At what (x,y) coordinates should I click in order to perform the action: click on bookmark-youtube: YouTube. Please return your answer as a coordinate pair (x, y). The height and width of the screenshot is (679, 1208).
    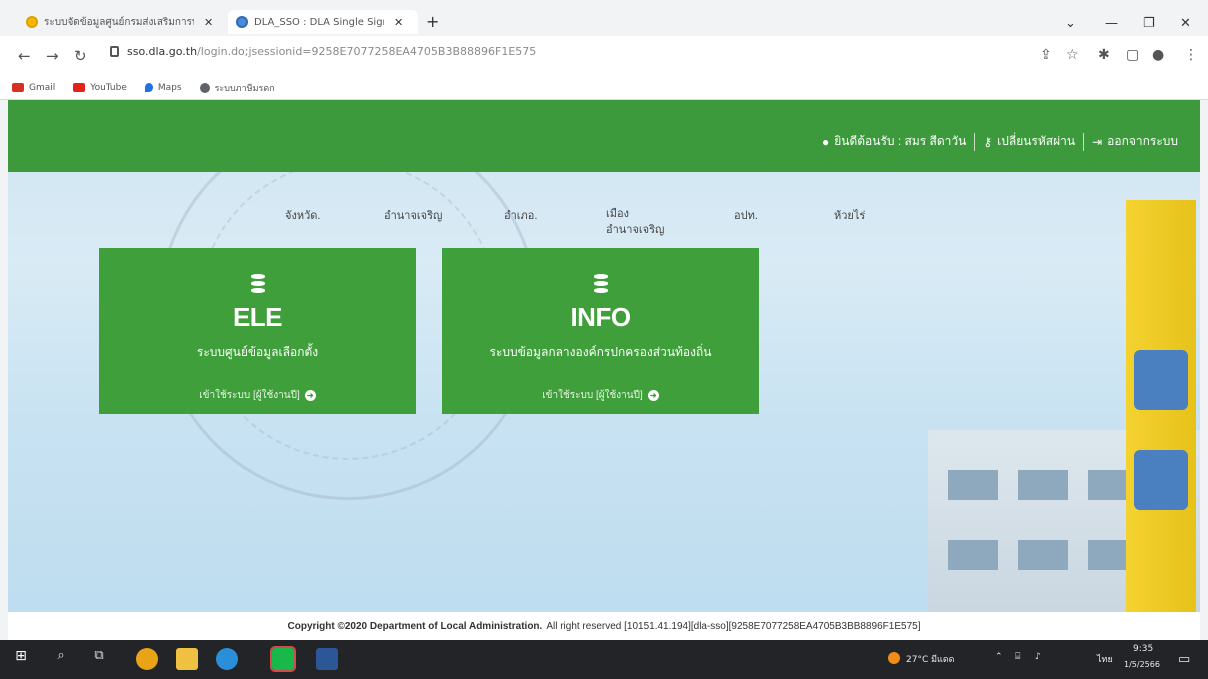
    Looking at the image, I should click on (100, 88).